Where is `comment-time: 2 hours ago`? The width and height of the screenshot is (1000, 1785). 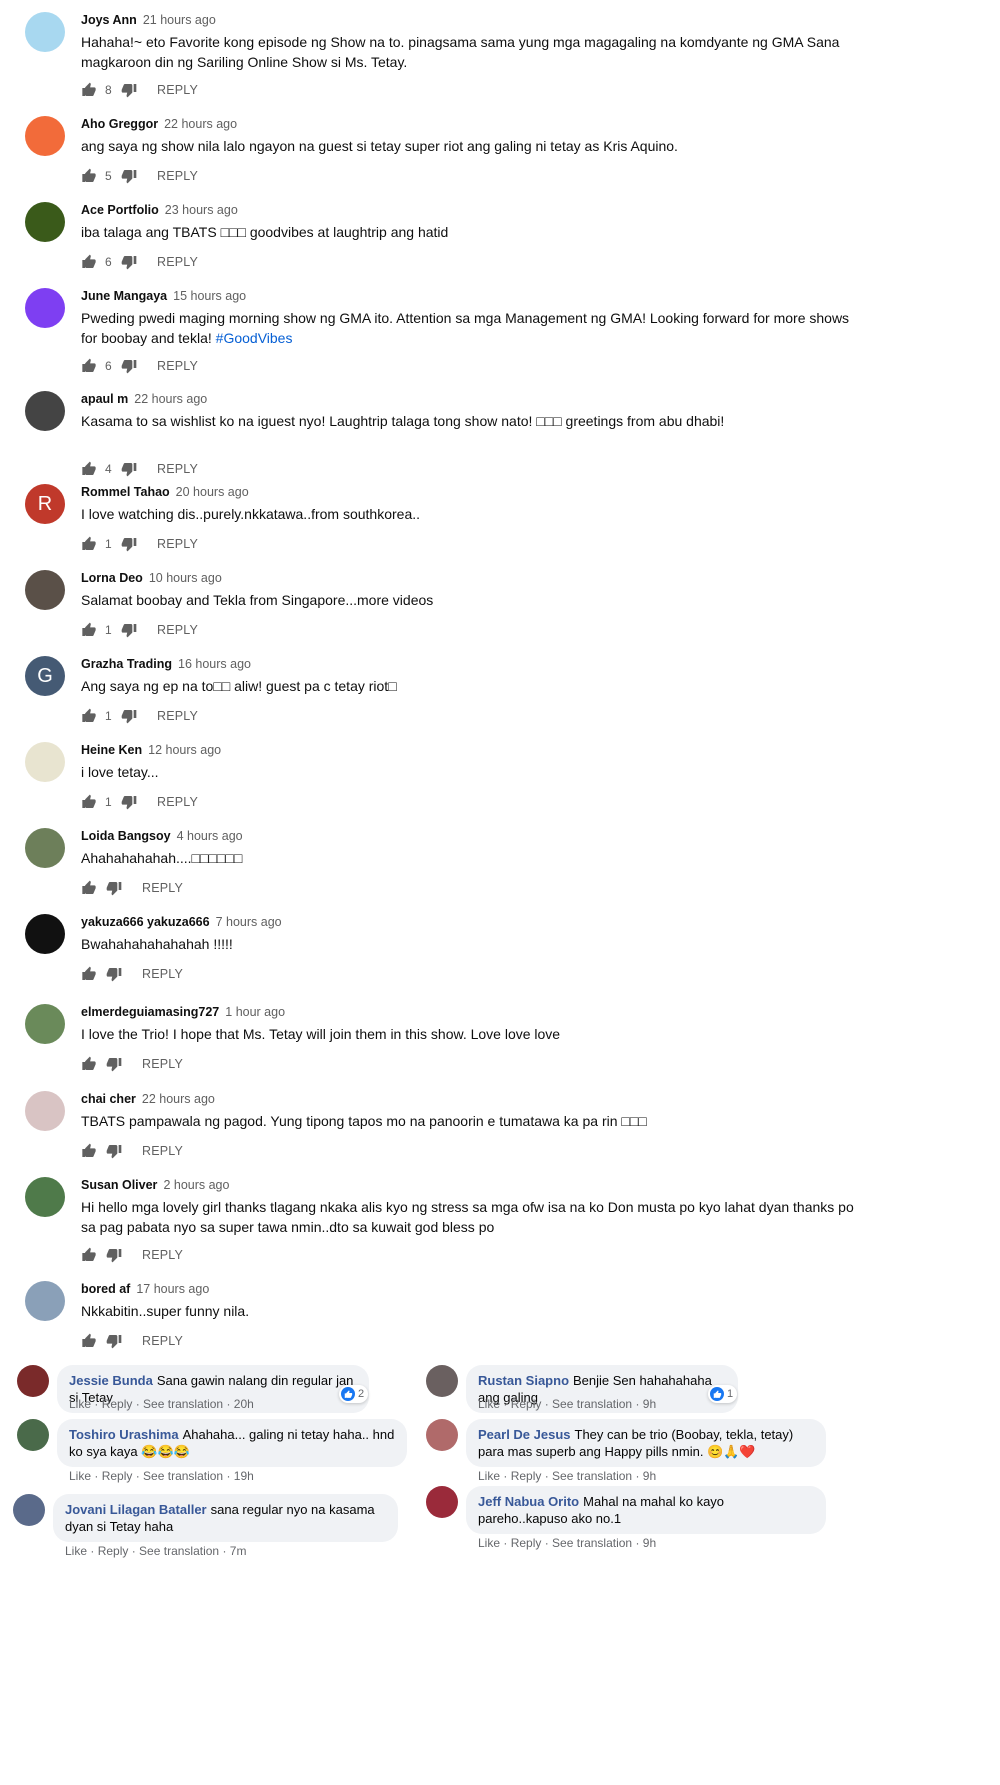
comment-time: 2 hours ago is located at coordinates (196, 1185).